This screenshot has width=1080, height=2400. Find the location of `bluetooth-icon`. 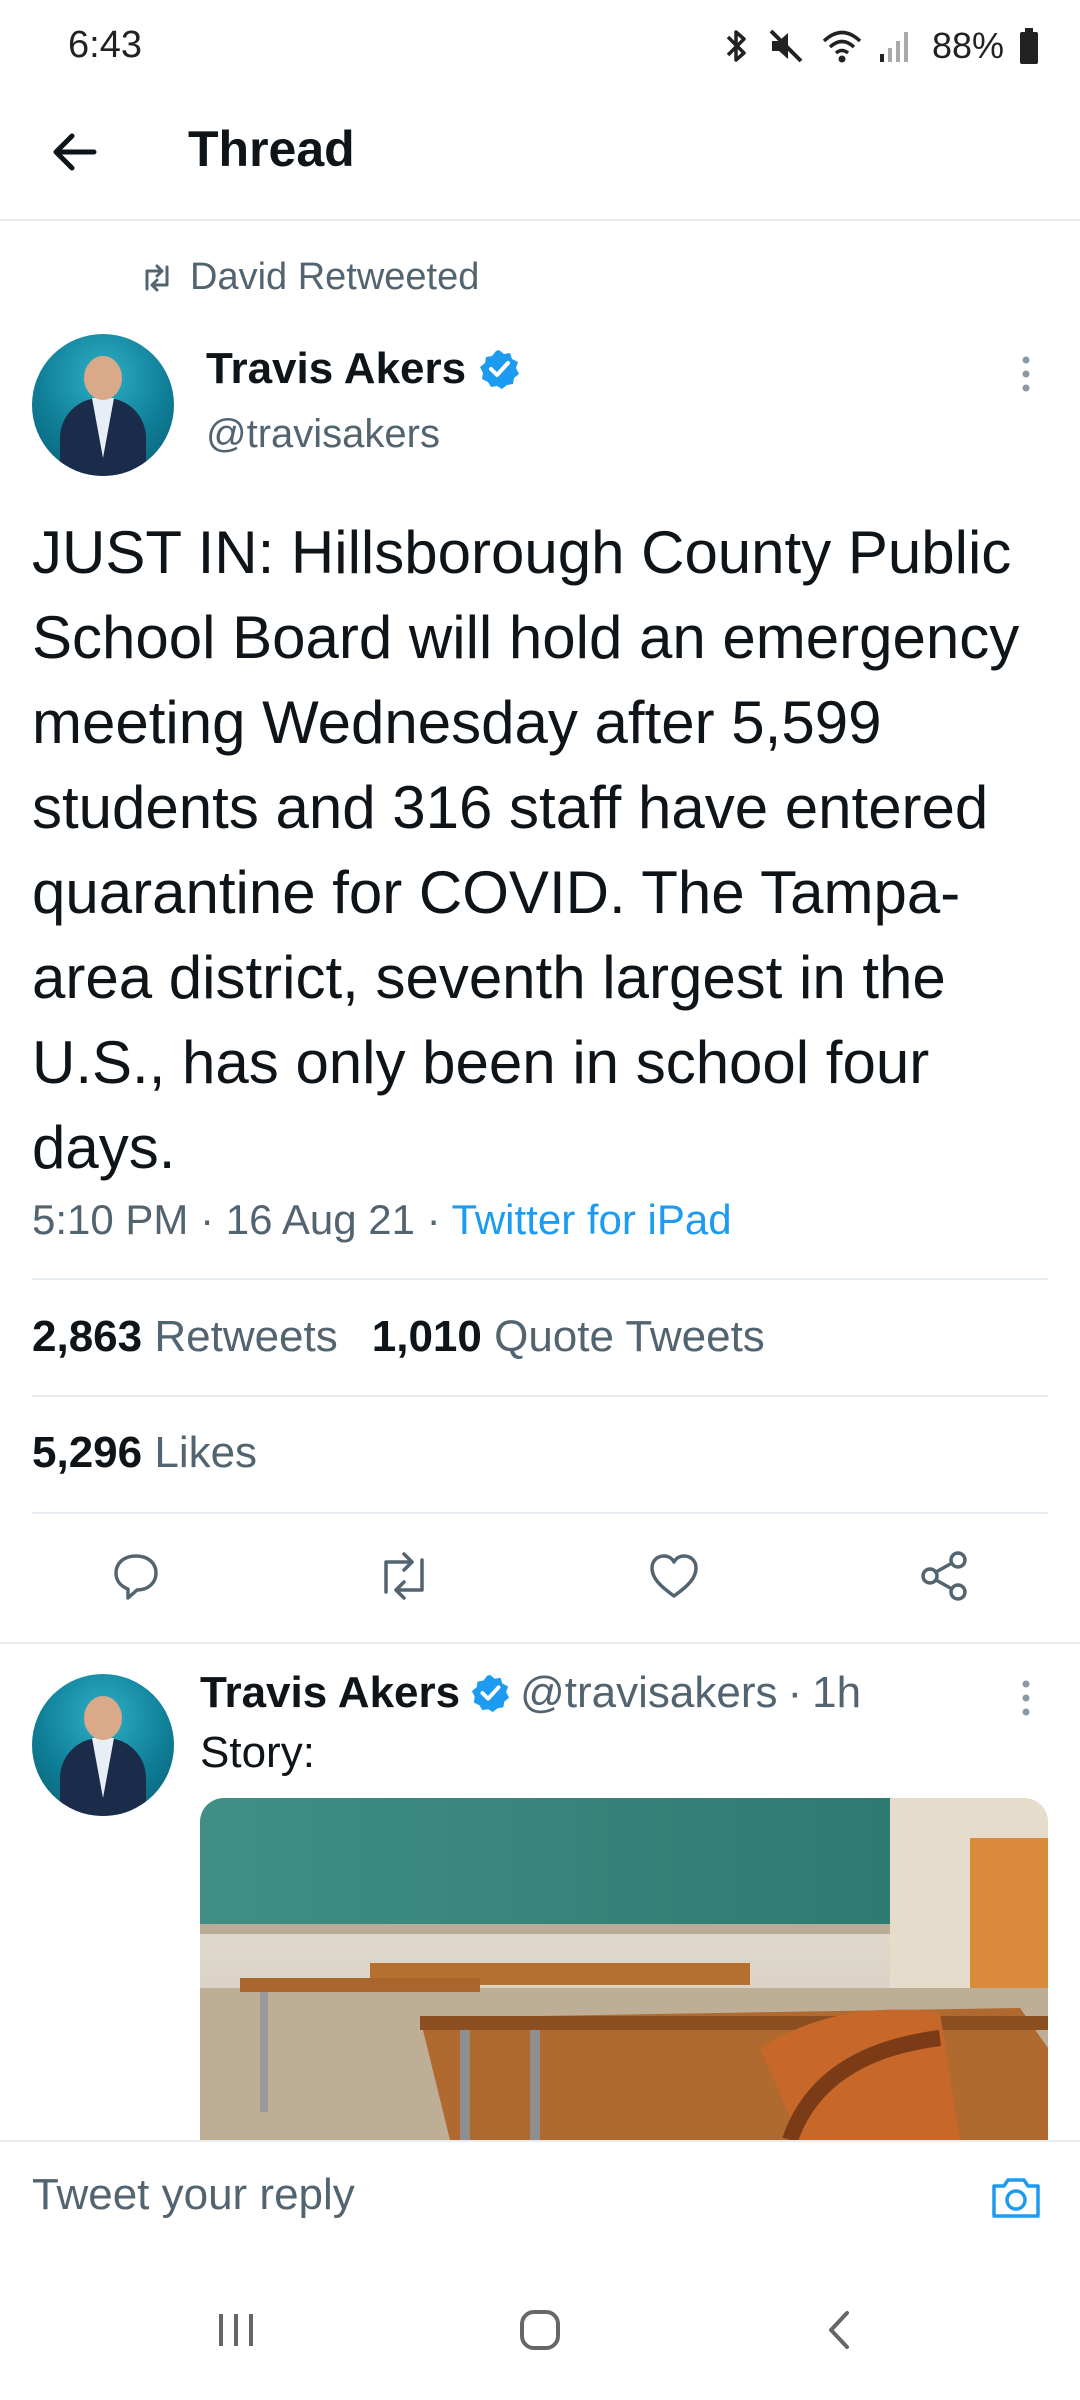

bluetooth-icon is located at coordinates (736, 46).